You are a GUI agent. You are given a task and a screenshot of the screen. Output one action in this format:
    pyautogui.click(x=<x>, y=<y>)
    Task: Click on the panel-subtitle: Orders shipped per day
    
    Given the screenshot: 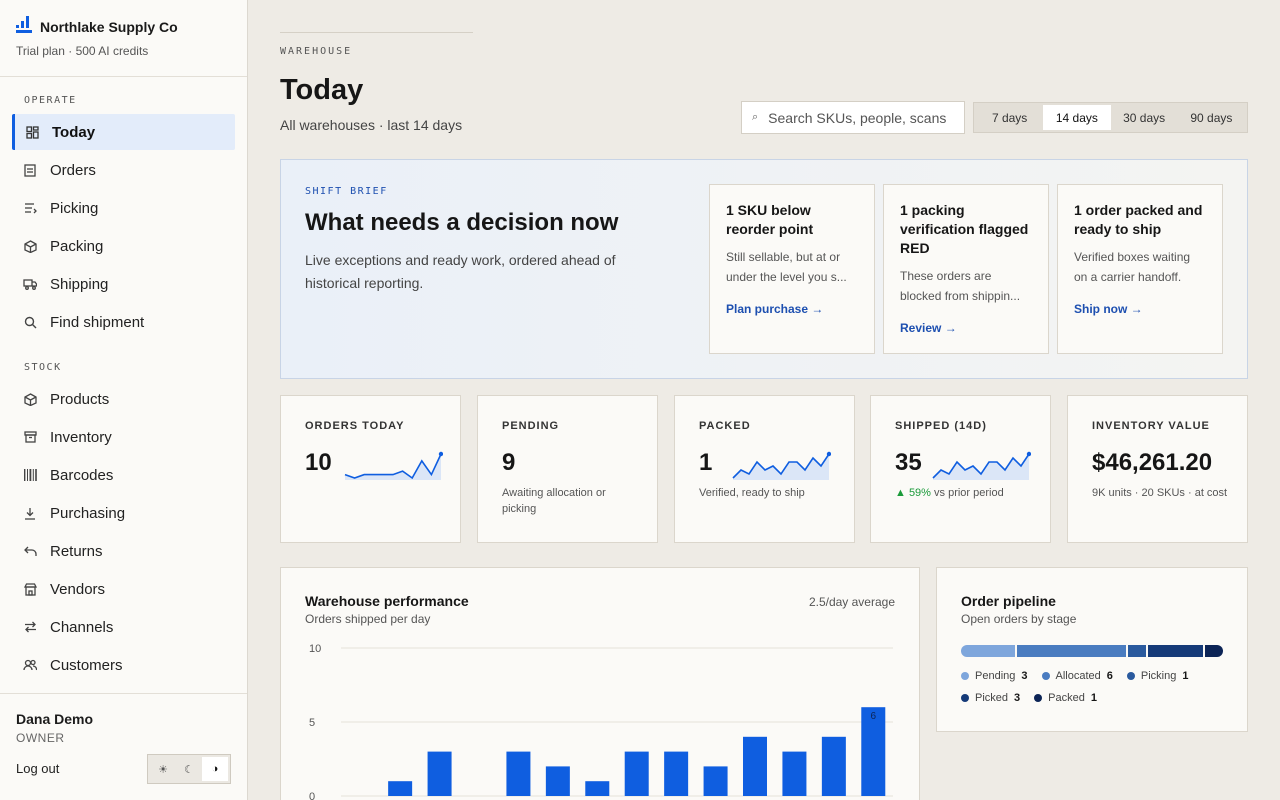 What is the action you would take?
    pyautogui.click(x=368, y=619)
    